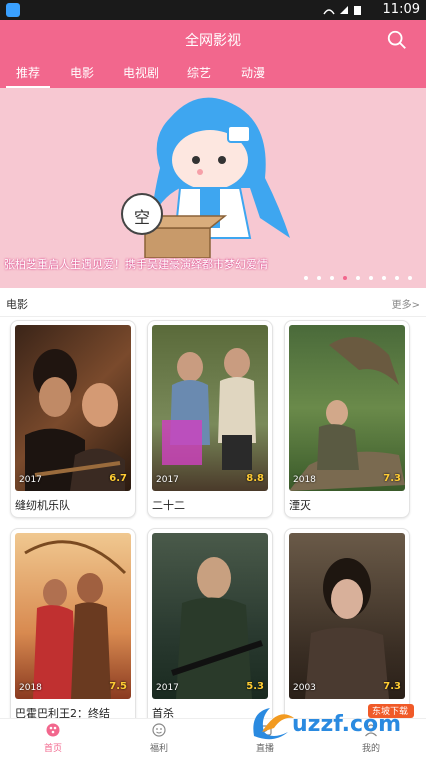  What do you see at coordinates (168, 505) in the screenshot?
I see `movie-title: 二十二` at bounding box center [168, 505].